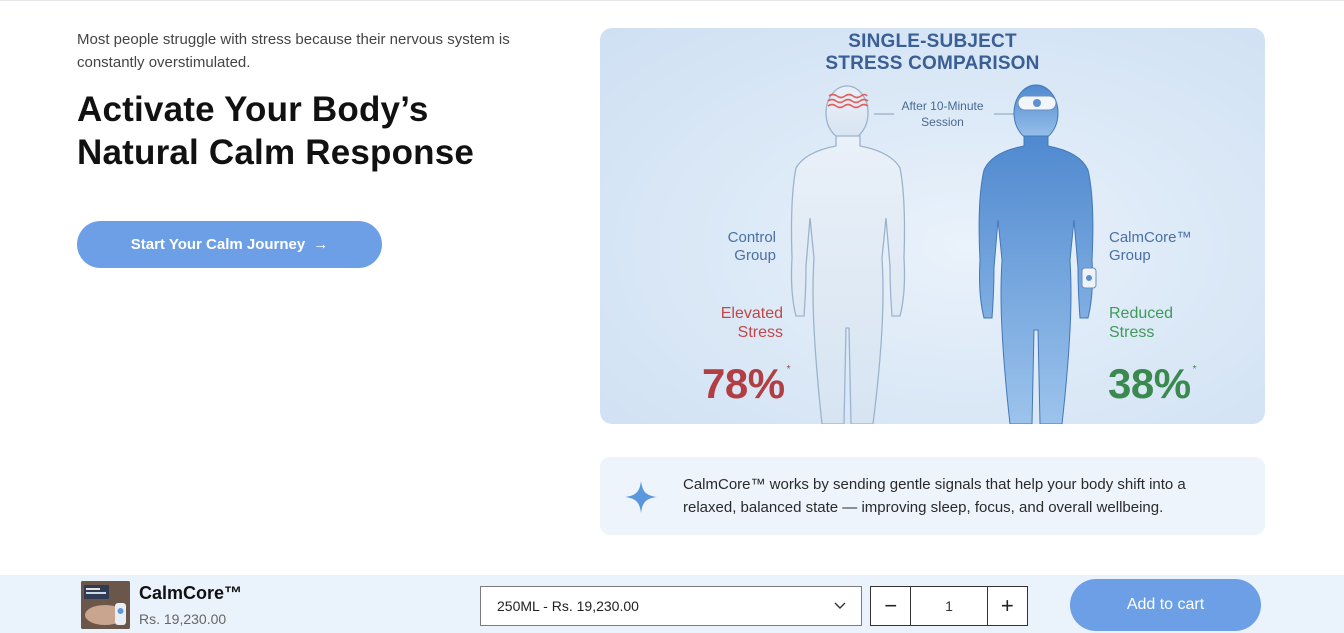 The height and width of the screenshot is (633, 1344). I want to click on quantity-input: 1, so click(949, 606).